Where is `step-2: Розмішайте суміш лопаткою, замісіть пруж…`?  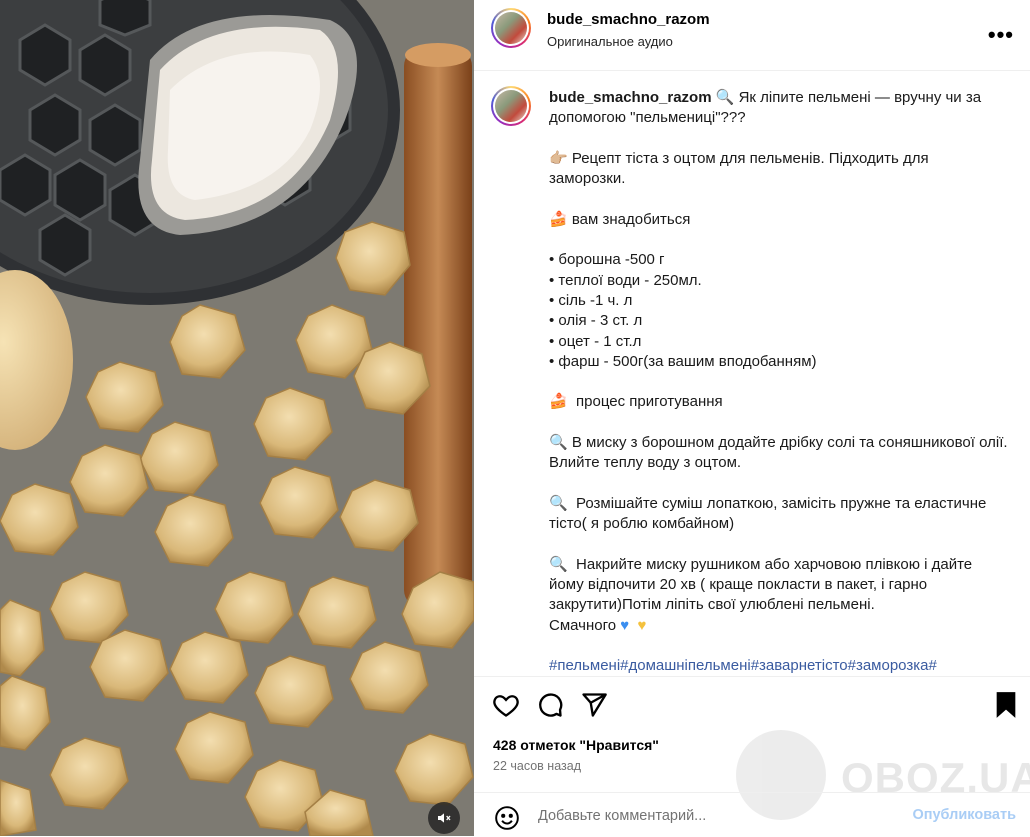
step-2: Розмішайте суміш лопаткою, замісіть пруж… is located at coordinates (770, 513).